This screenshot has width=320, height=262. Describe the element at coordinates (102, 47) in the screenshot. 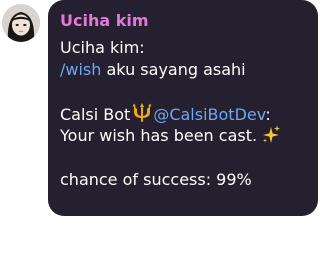

I see `quoted-author: Uciha kim:` at that location.